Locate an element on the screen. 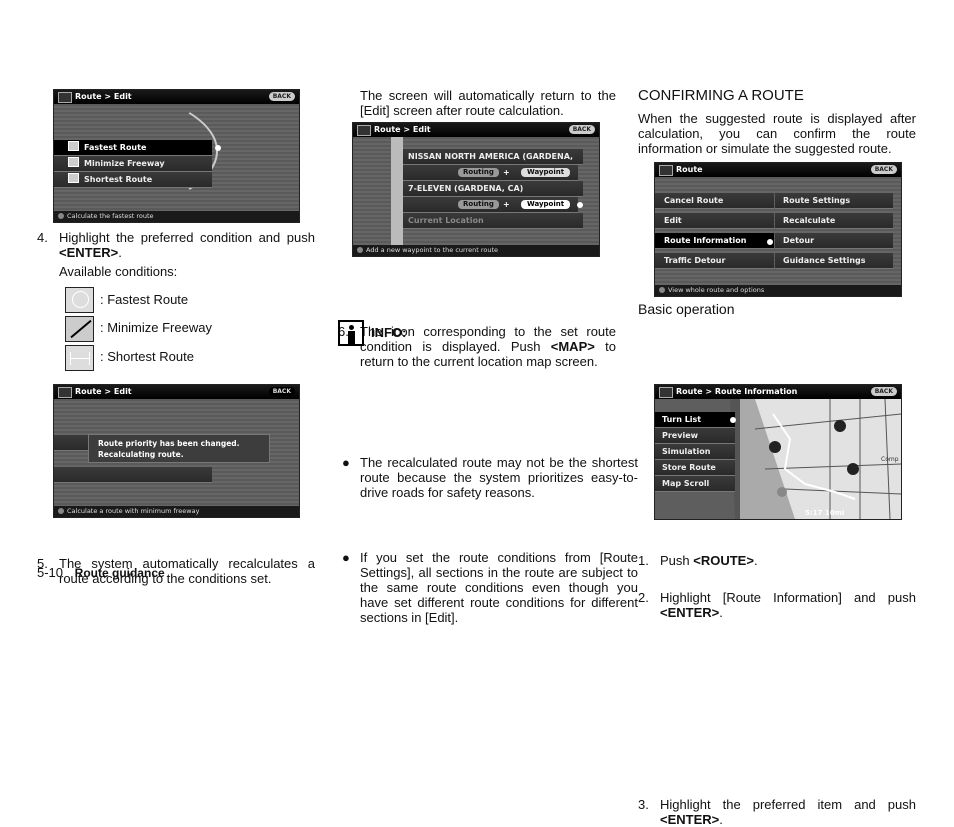 The height and width of the screenshot is (827, 954). step-text: Push is located at coordinates (675, 560).